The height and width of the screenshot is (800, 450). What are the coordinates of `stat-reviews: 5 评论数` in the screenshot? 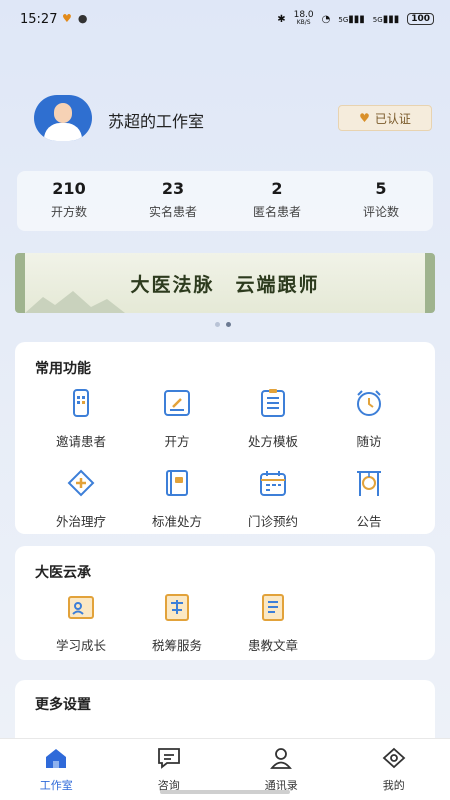 It's located at (381, 201).